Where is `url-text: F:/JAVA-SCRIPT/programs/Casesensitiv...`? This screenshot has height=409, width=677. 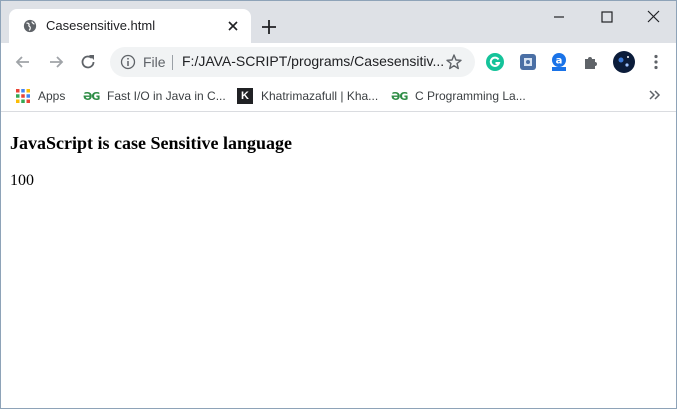
url-text: F:/JAVA-SCRIPT/programs/Casesensitiv... is located at coordinates (313, 61).